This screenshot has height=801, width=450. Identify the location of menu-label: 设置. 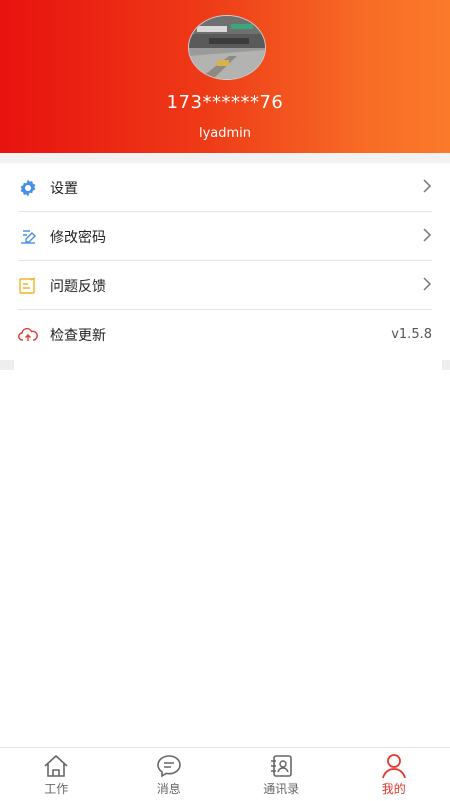
(64, 188).